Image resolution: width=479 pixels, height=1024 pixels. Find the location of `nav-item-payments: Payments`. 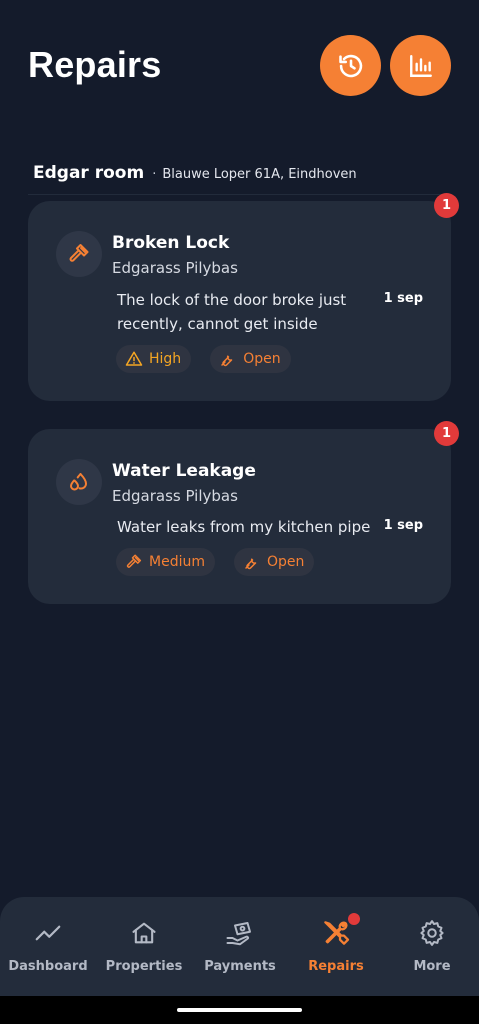

nav-item-payments: Payments is located at coordinates (240, 946).